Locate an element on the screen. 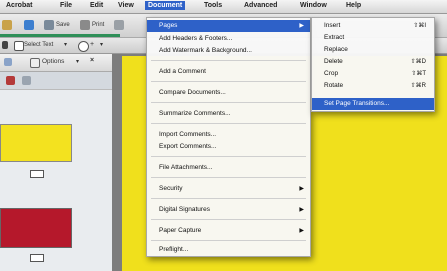  panel-icon is located at coordinates (8, 62).